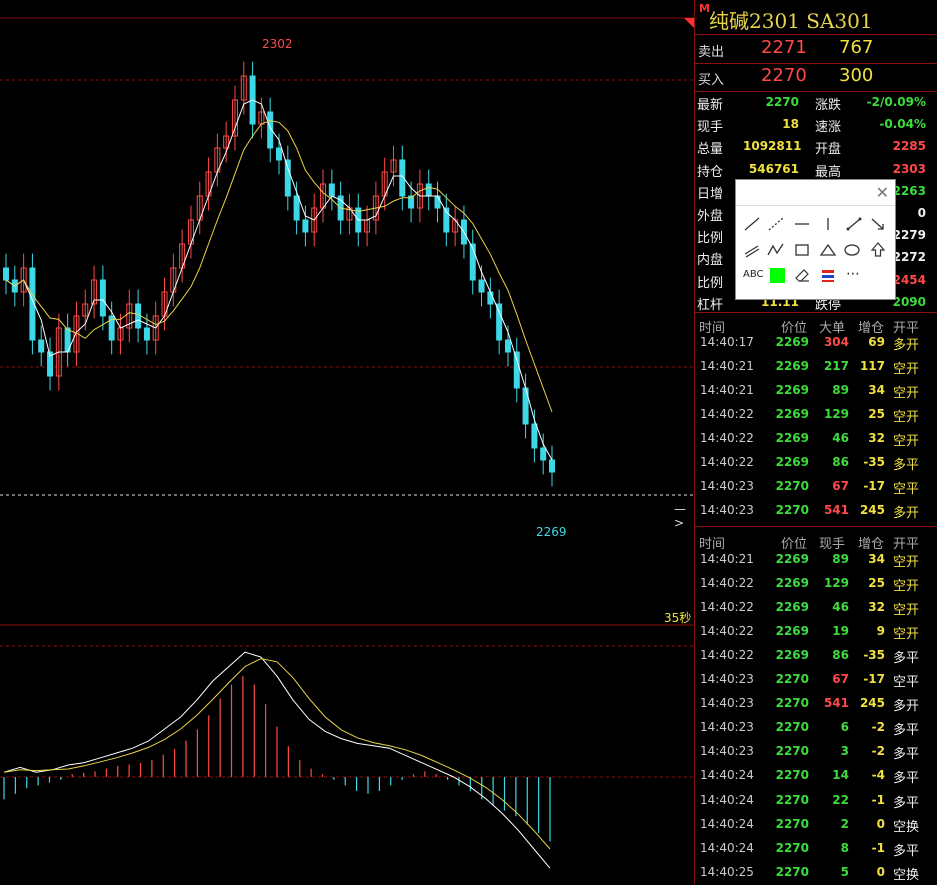 Image resolution: width=937 pixels, height=885 pixels. Describe the element at coordinates (872, 703) in the screenshot. I see `cell-open-interest-change: 245` at that location.